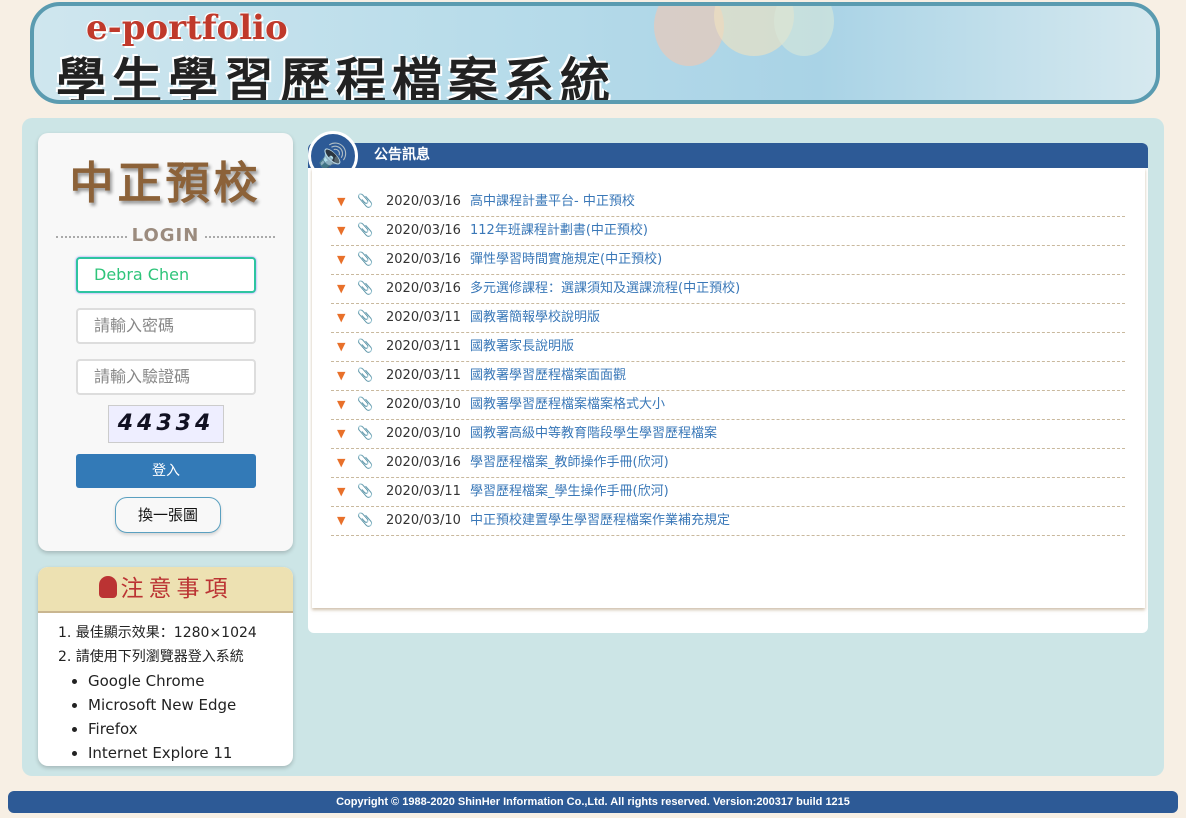 This screenshot has height=818, width=1186. Describe the element at coordinates (605, 289) in the screenshot. I see `announcement-link: 多元選修課程：選課須知及選課流程(中正預校)` at that location.